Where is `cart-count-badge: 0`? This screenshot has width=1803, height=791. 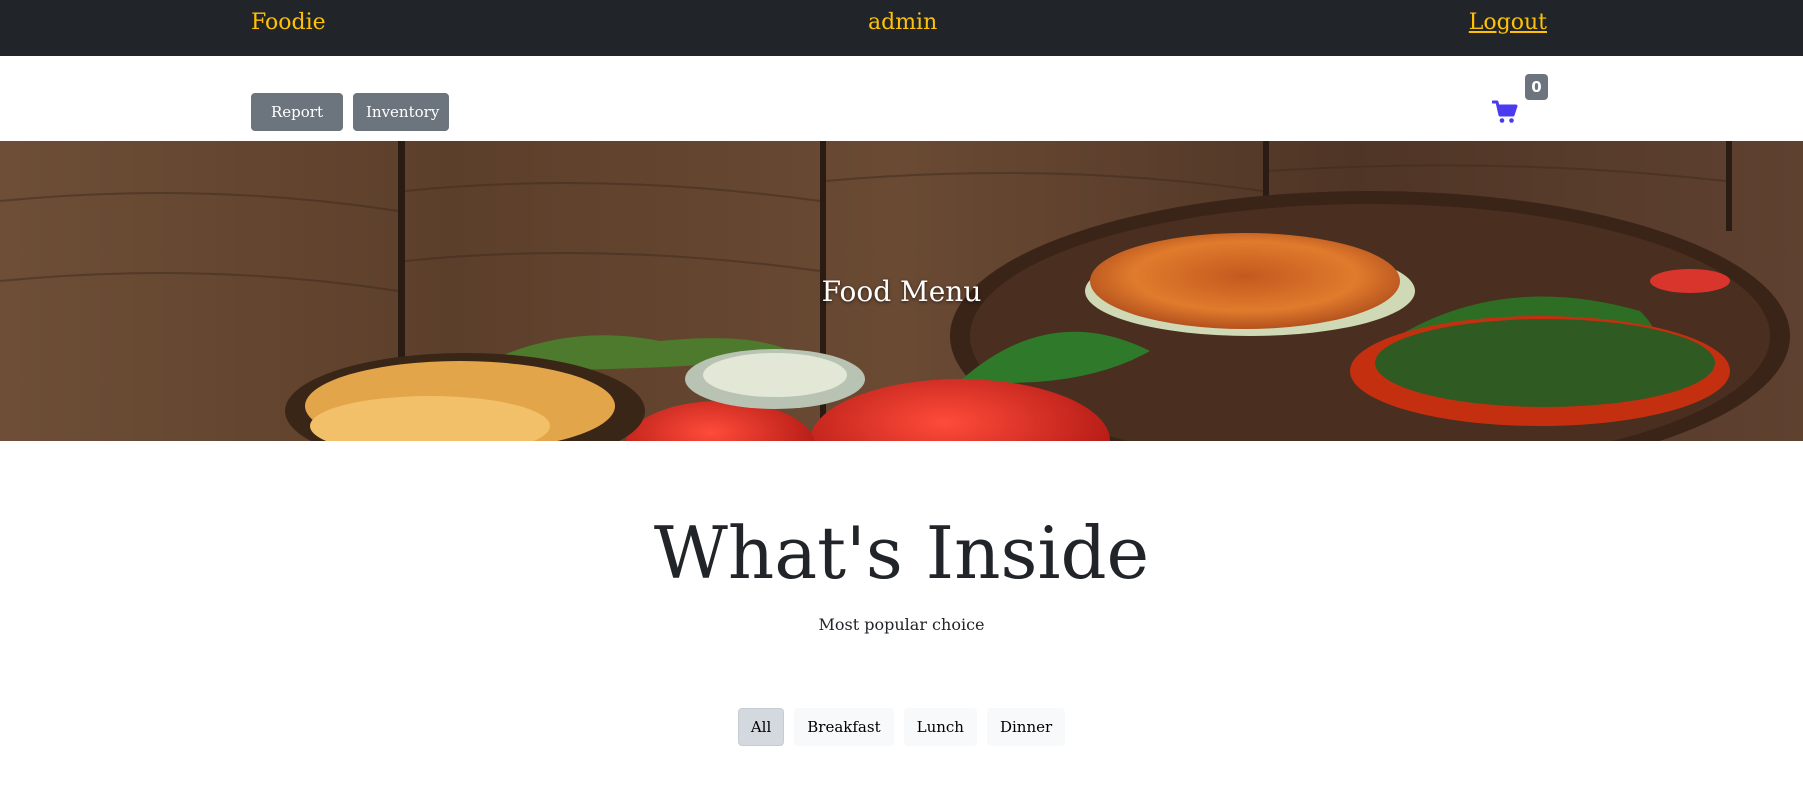
cart-count-badge: 0 is located at coordinates (1536, 87).